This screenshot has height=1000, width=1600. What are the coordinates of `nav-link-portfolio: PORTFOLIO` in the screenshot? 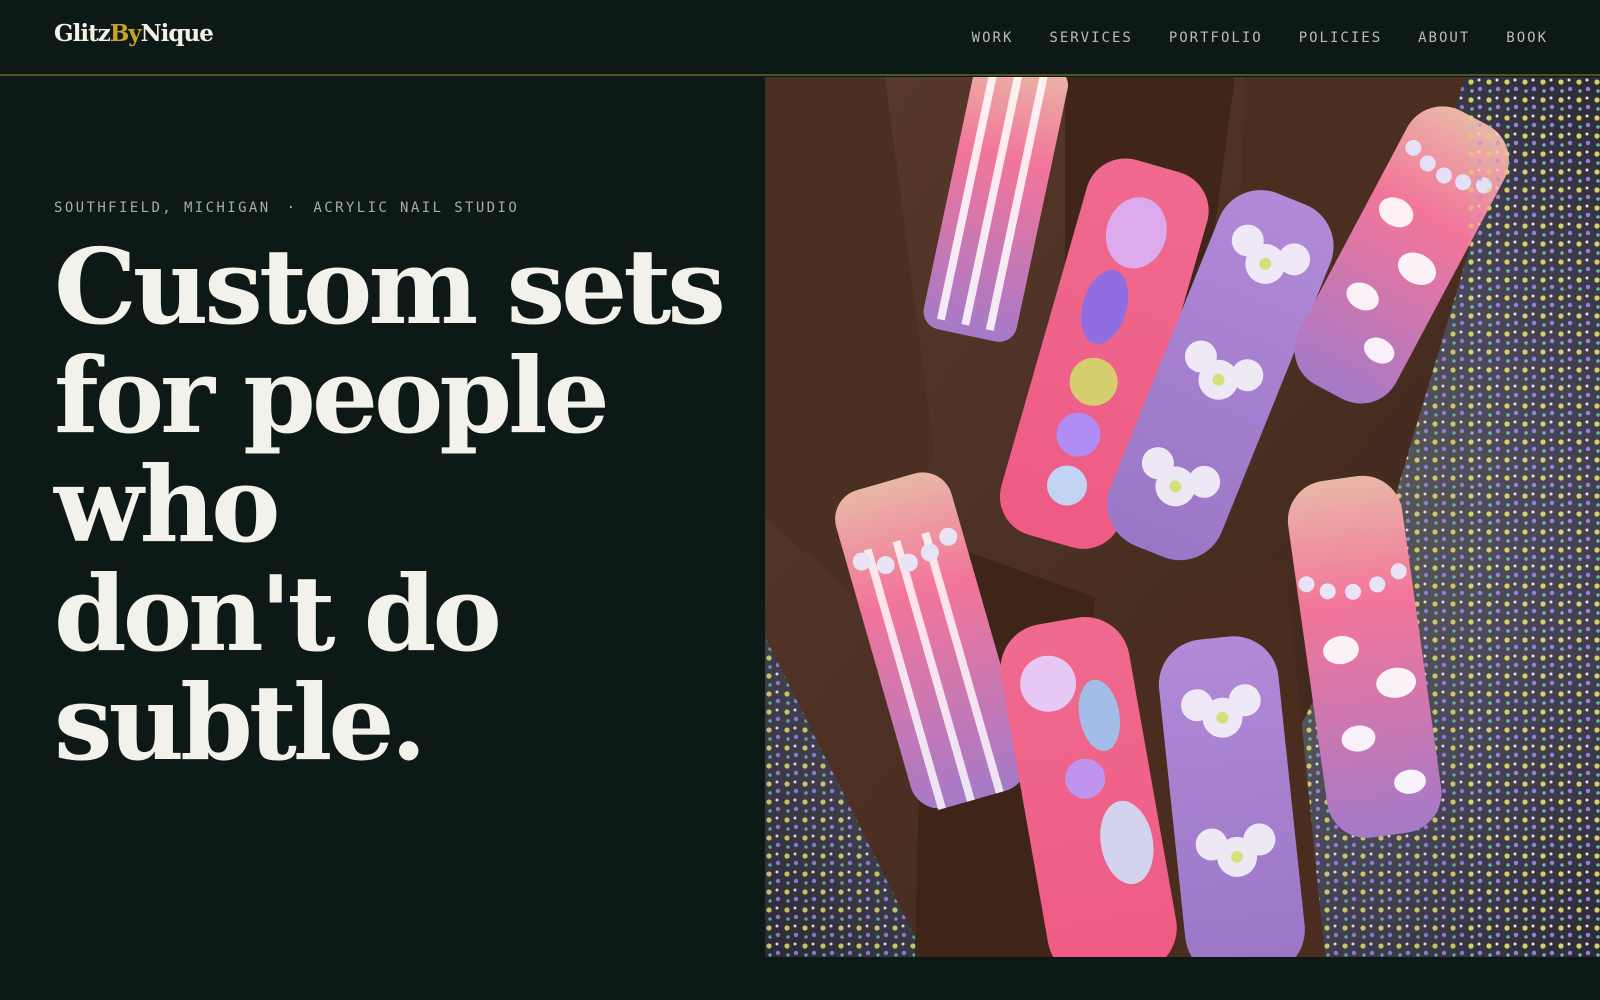 It's located at (1216, 38).